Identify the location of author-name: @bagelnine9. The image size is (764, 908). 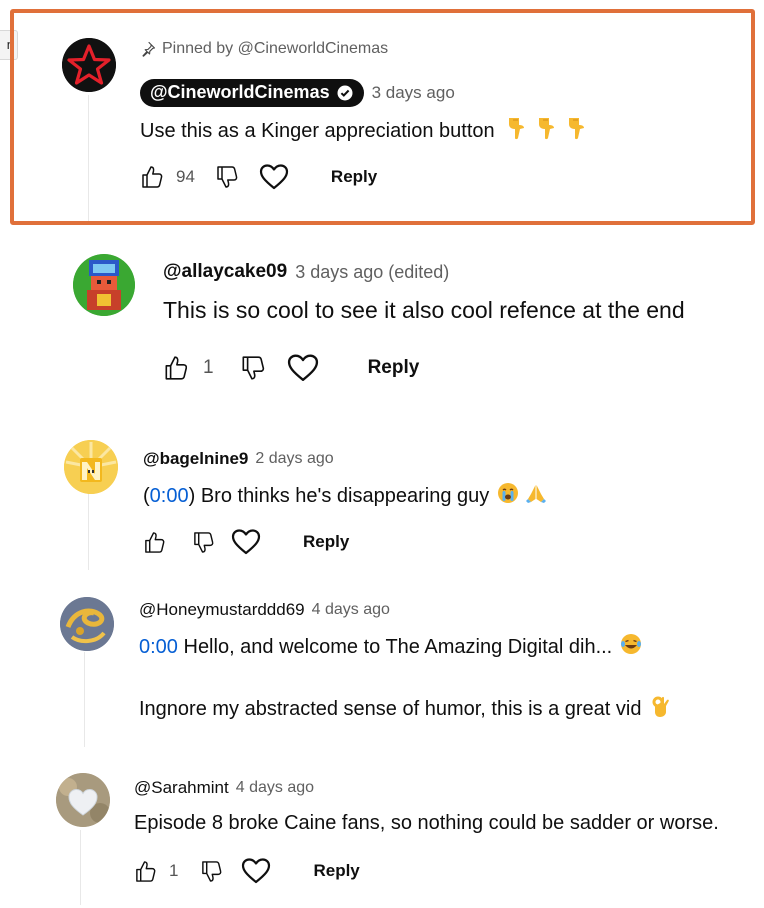
(195, 459).